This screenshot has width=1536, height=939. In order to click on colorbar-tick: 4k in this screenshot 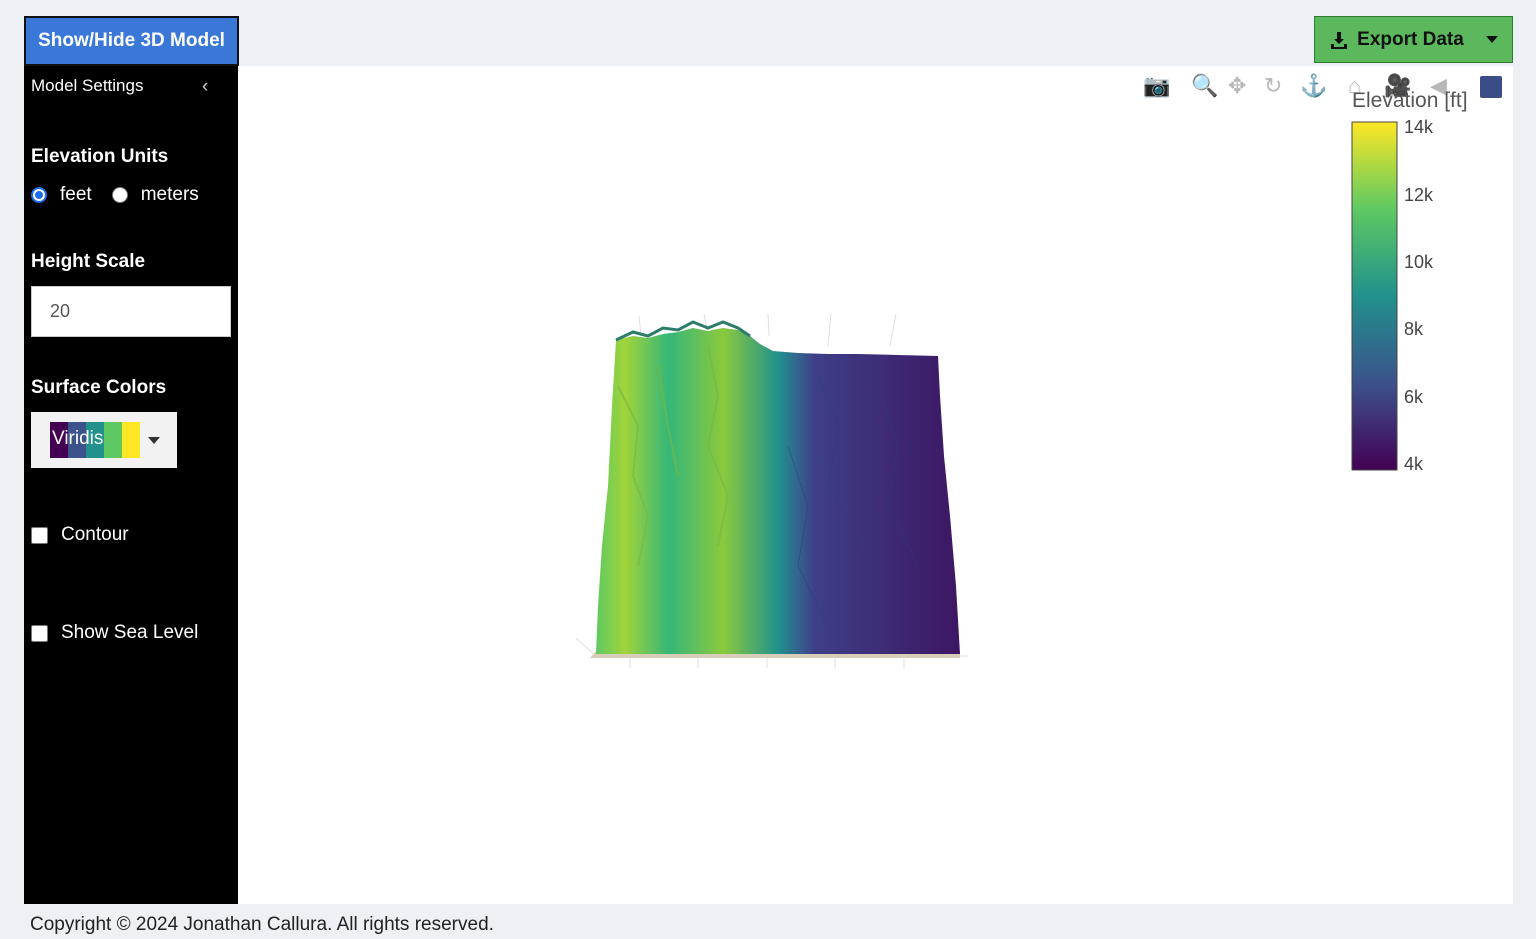, I will do `click(1414, 464)`.